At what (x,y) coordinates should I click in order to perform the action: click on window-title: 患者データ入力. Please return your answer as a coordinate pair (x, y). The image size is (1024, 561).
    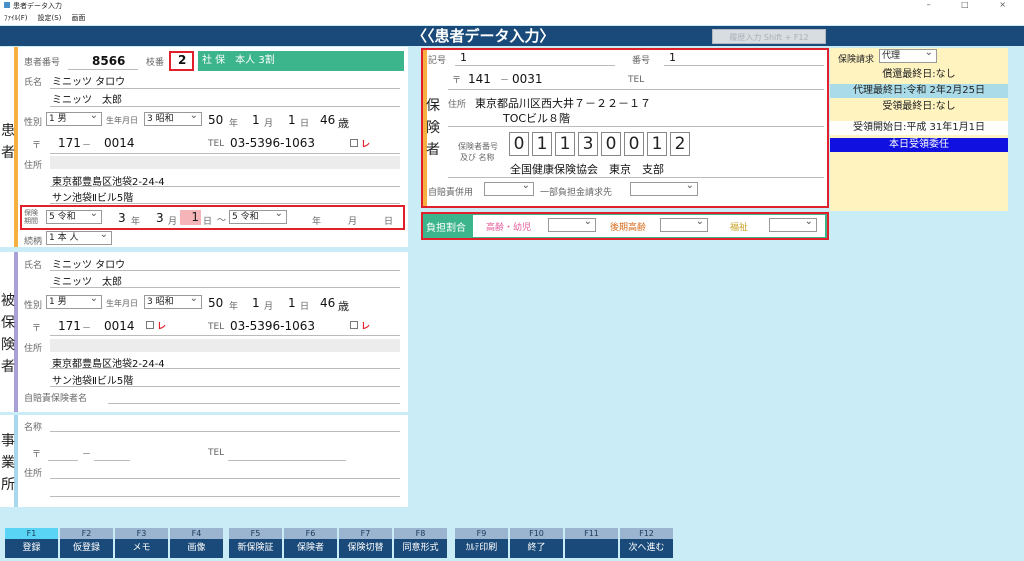
    Looking at the image, I should click on (37, 6).